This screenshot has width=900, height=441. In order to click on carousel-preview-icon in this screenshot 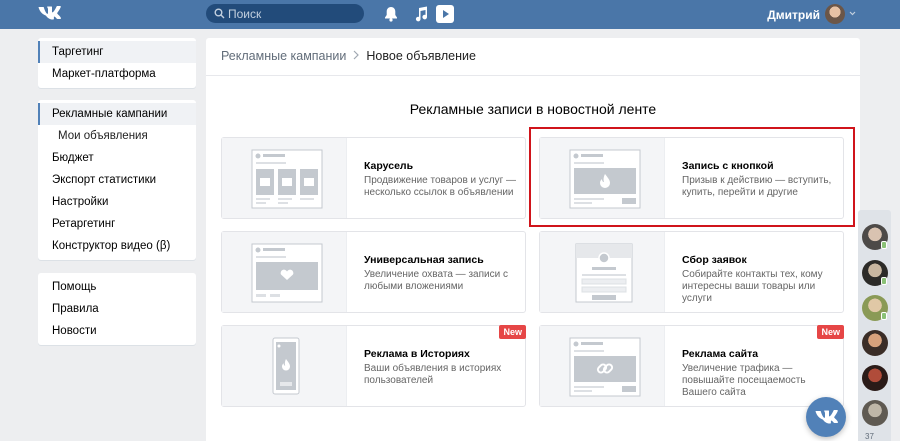, I will do `click(284, 178)`.